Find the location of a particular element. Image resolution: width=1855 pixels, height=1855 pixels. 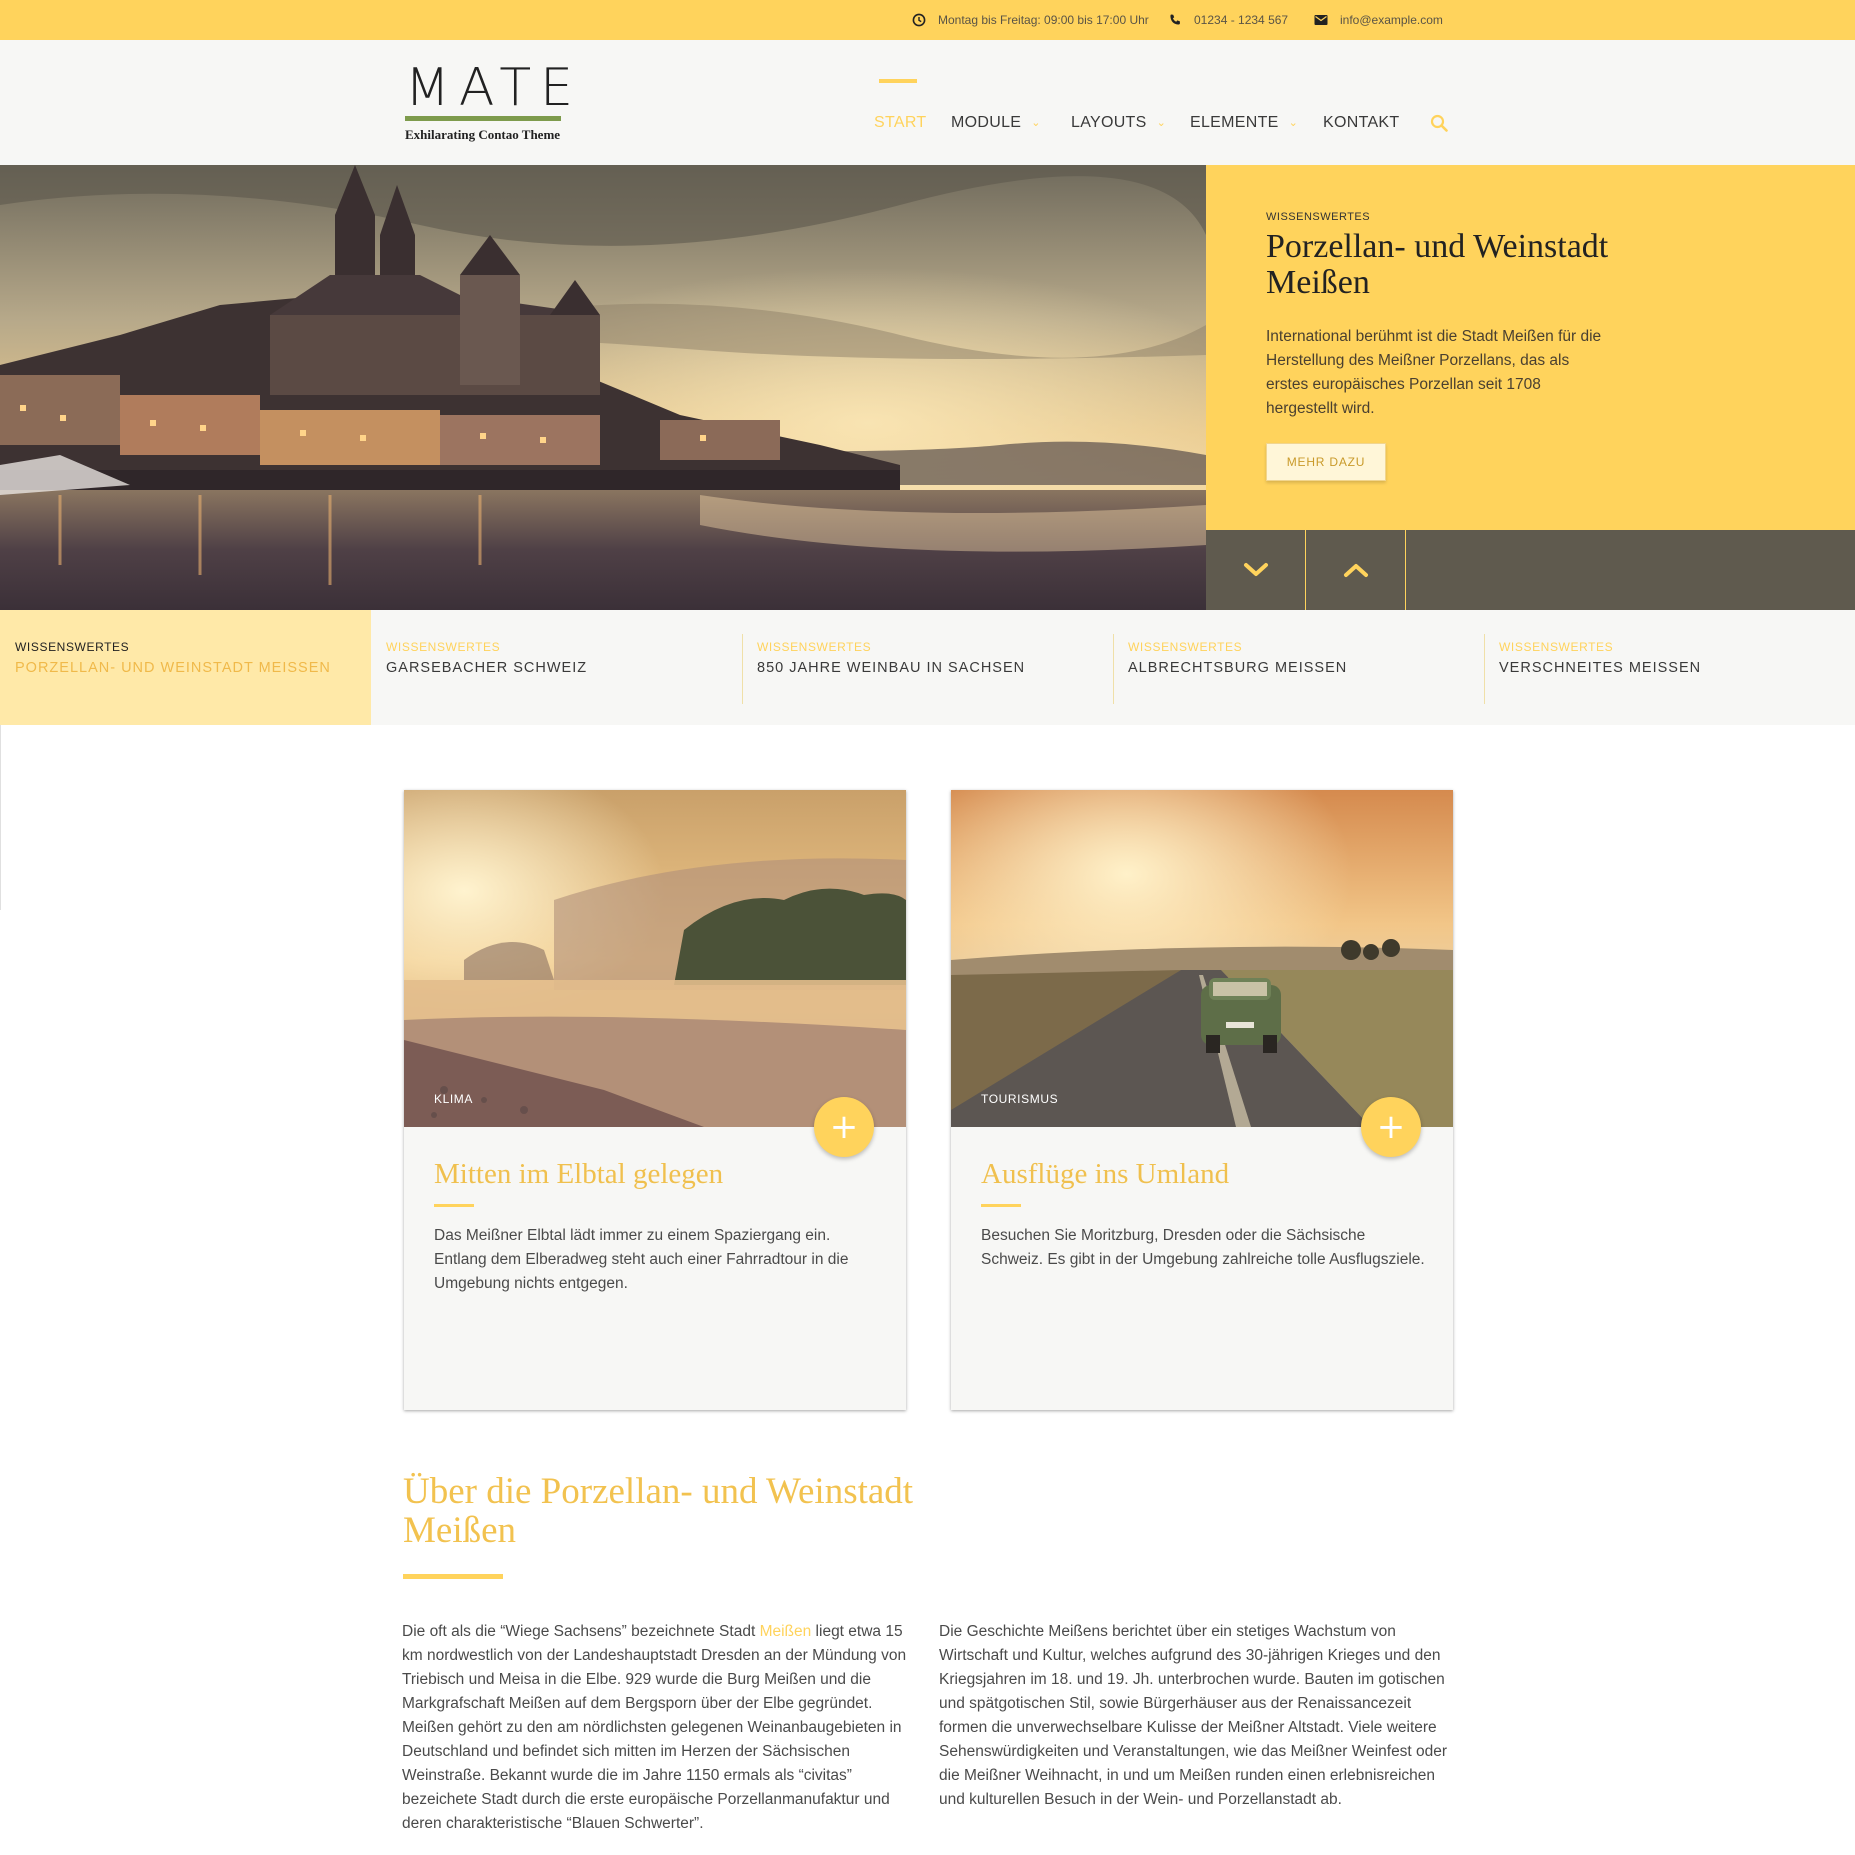

opening-hours: Montag bis Freitag: 09:00 bis 17:00 Uhr is located at coordinates (1030, 20).